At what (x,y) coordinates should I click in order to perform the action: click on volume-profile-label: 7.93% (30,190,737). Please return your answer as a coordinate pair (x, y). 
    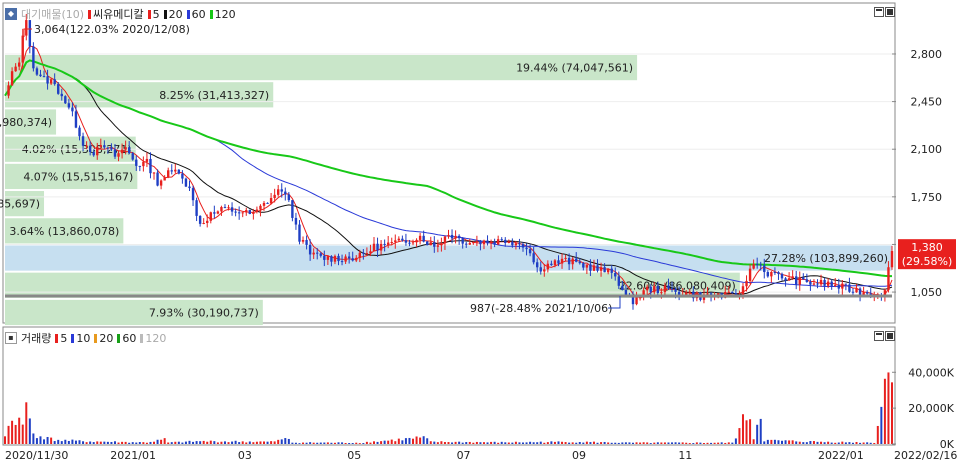
    Looking at the image, I should click on (204, 312).